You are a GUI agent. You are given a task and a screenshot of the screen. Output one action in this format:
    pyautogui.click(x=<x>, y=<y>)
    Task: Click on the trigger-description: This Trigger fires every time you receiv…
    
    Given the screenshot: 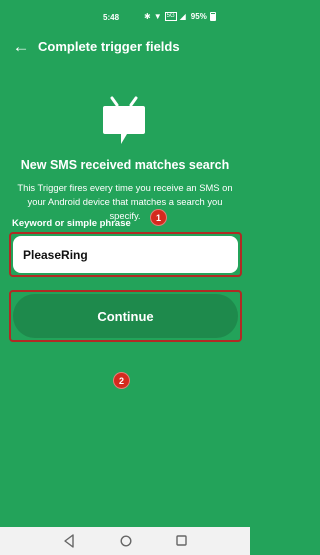 What is the action you would take?
    pyautogui.click(x=125, y=201)
    